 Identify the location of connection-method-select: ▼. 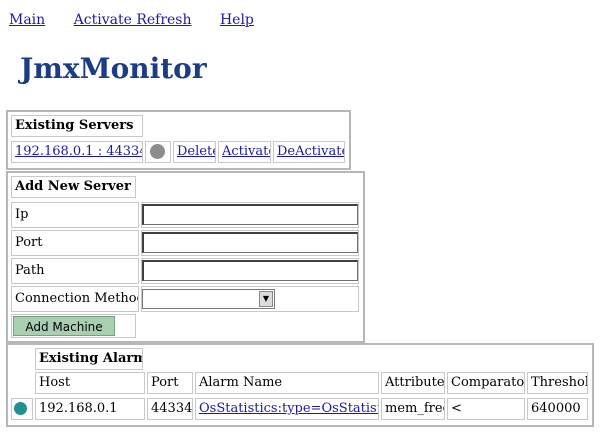
(208, 299).